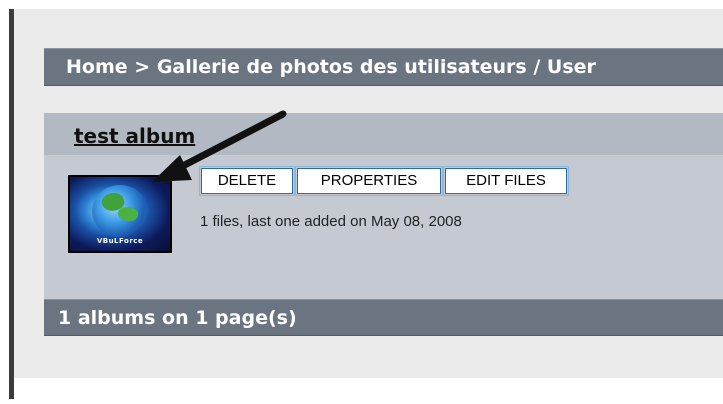  What do you see at coordinates (506, 181) in the screenshot?
I see `edit-files-button: EDIT FILES` at bounding box center [506, 181].